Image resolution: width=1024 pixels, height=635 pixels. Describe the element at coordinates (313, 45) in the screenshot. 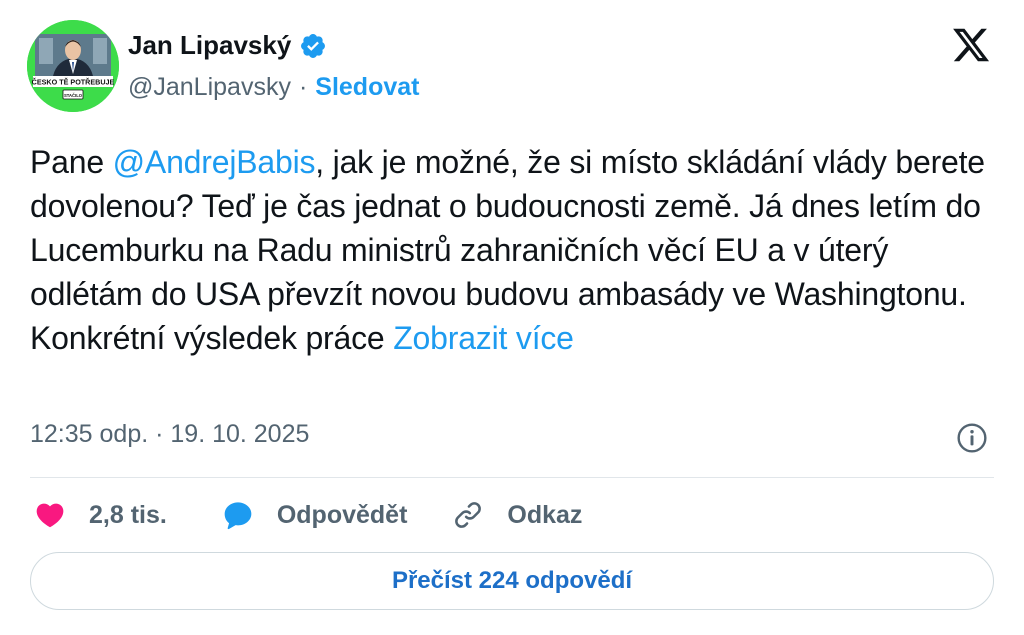

I see `verified-badge-icon` at that location.